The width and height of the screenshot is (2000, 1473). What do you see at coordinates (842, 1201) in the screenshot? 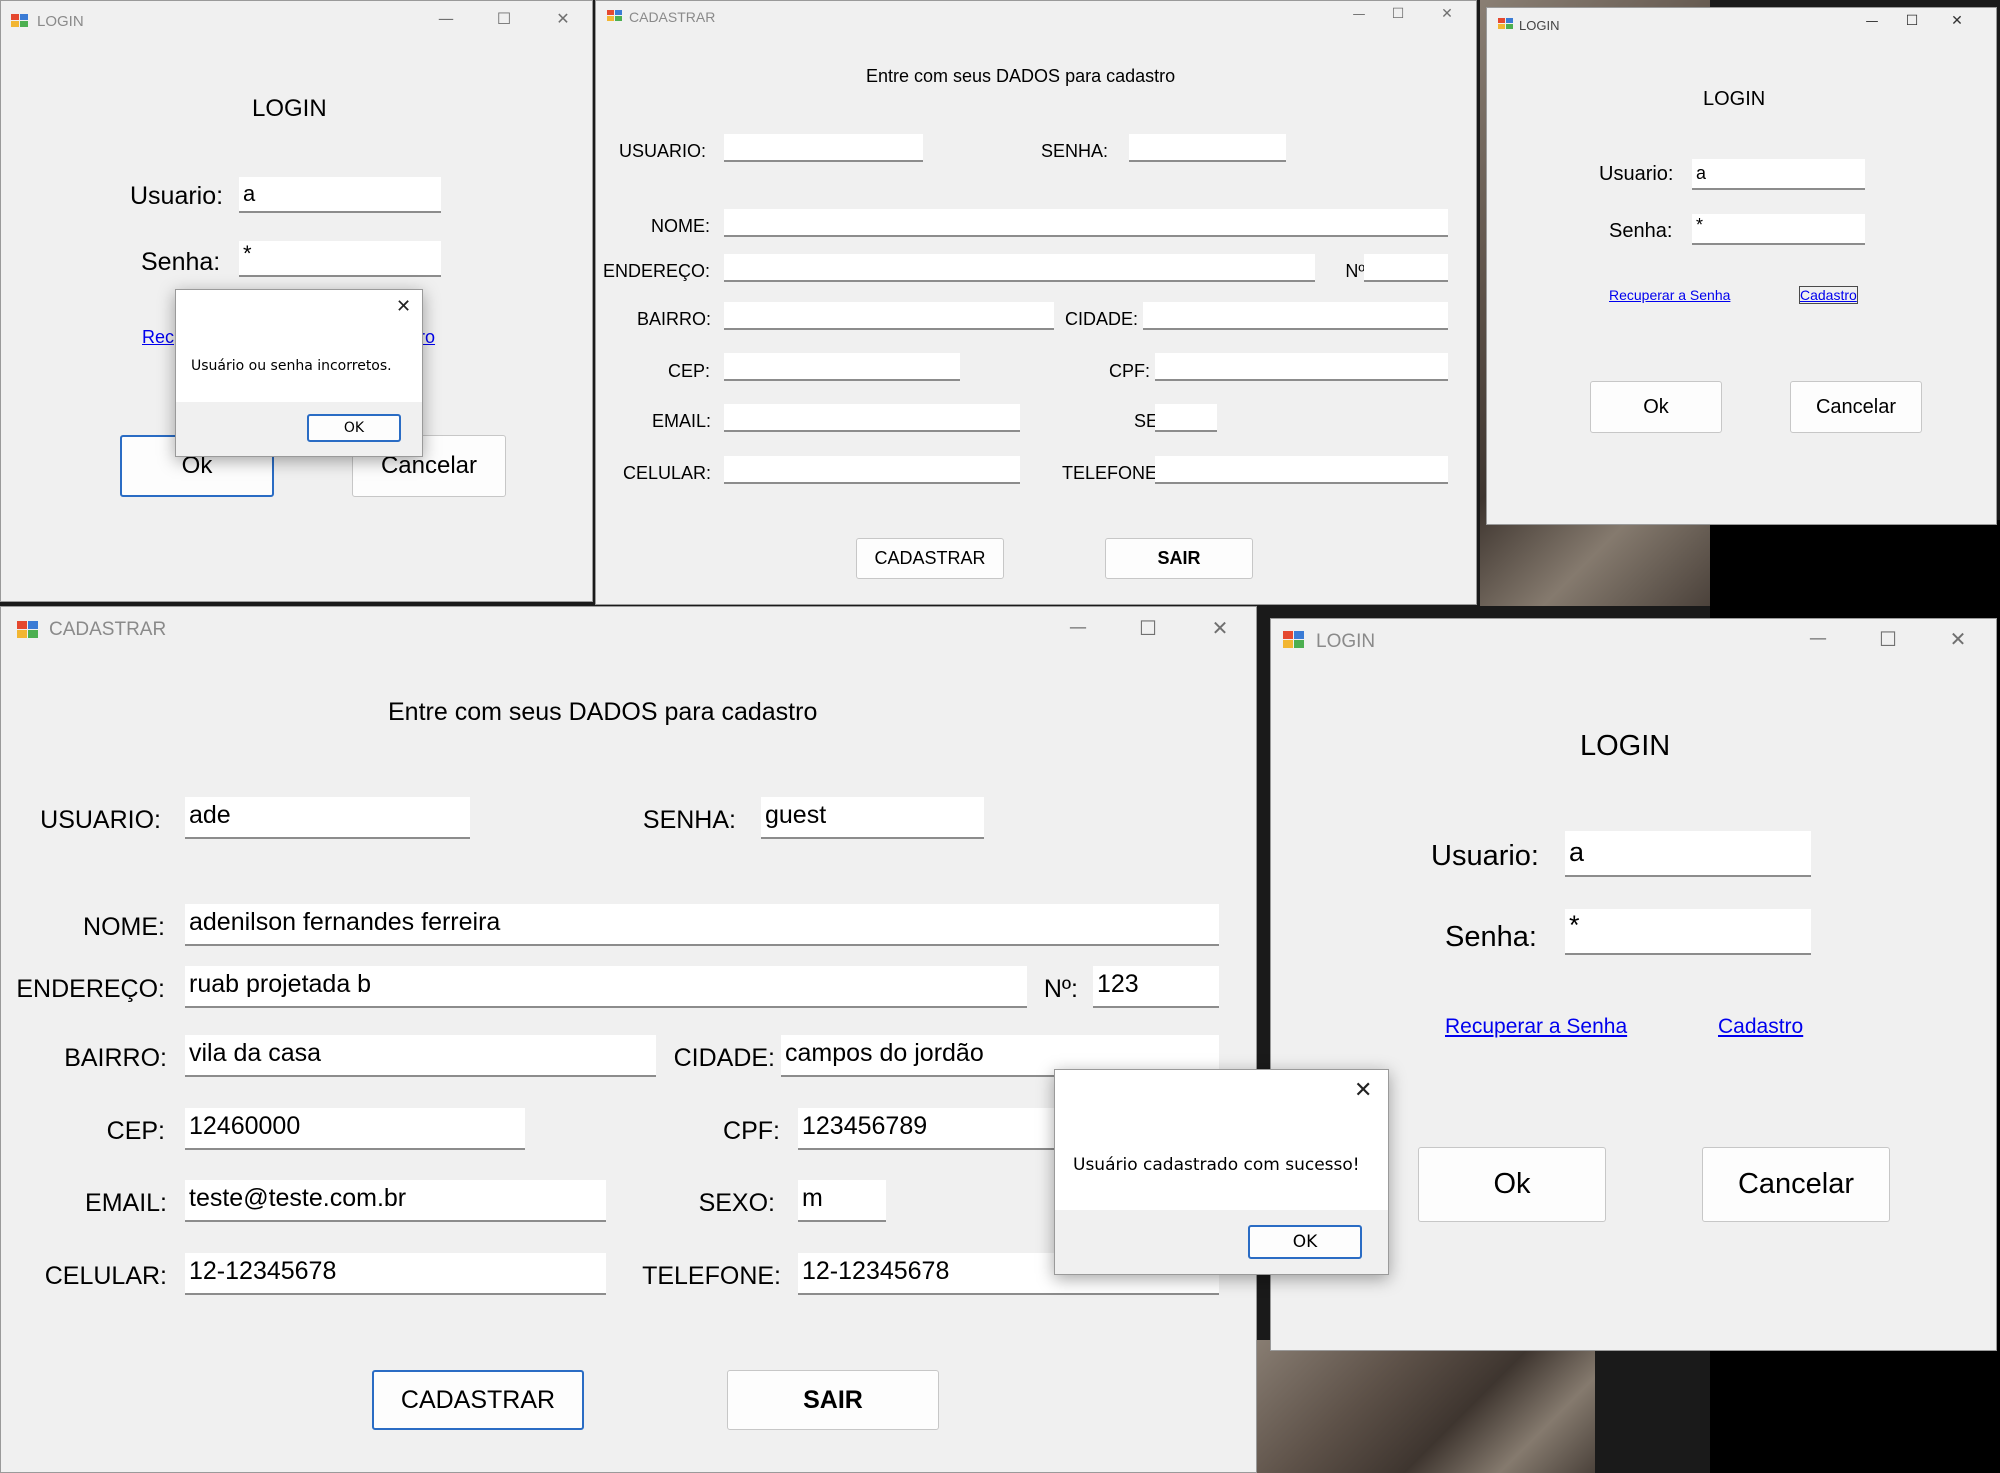
I see `sexo-field: m` at bounding box center [842, 1201].